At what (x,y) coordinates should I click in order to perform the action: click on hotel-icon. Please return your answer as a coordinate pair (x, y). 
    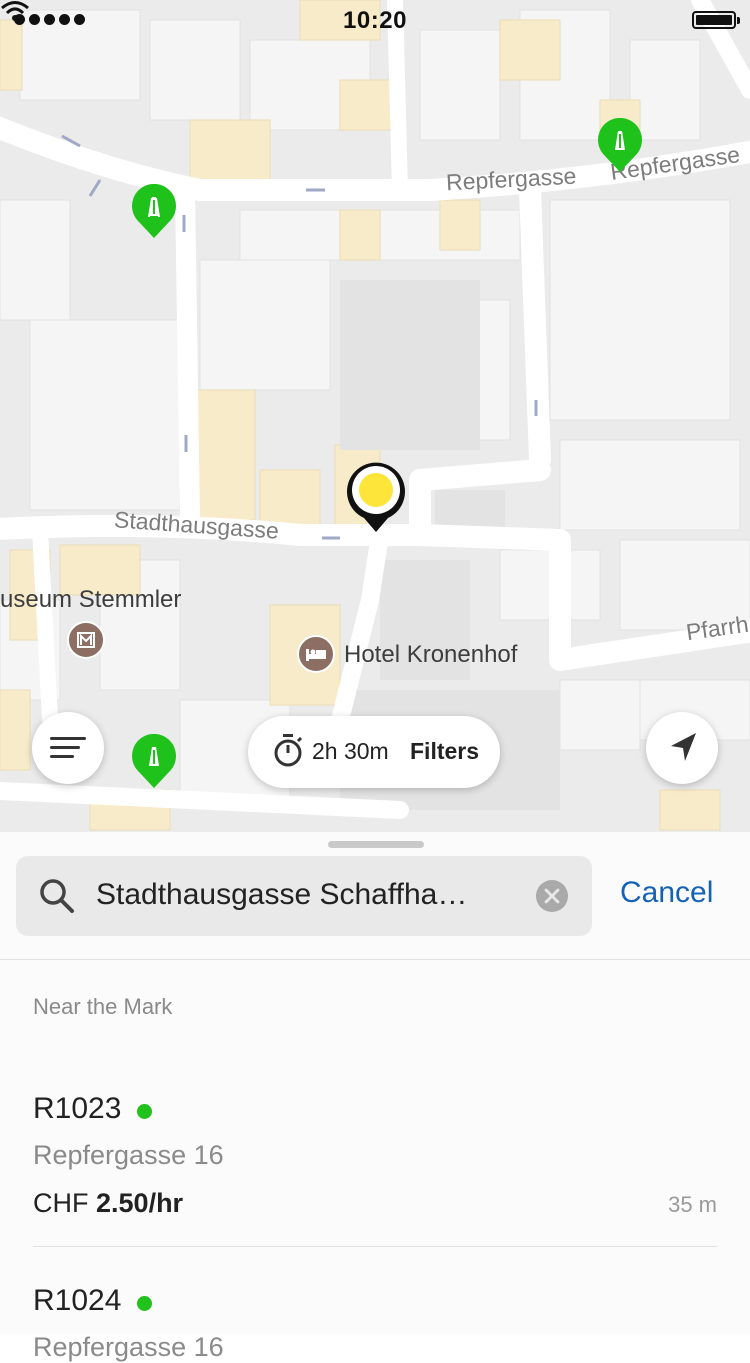
    Looking at the image, I should click on (316, 654).